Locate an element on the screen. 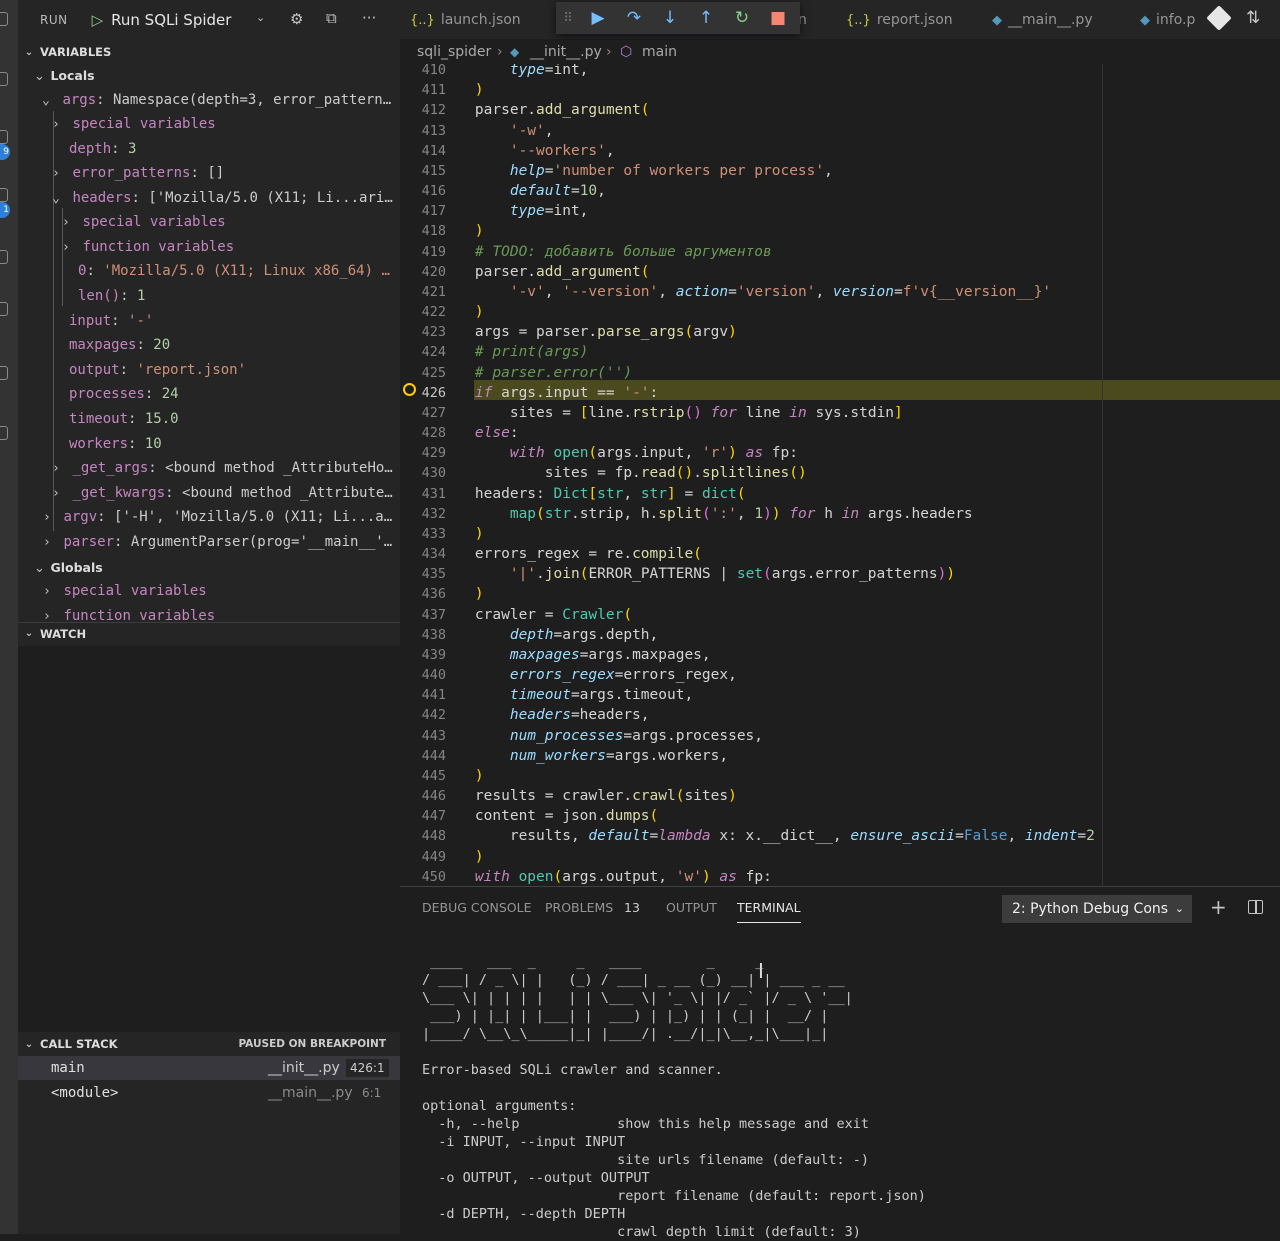 This screenshot has width=1280, height=1241. variable-row: input: '-' is located at coordinates (209, 321).